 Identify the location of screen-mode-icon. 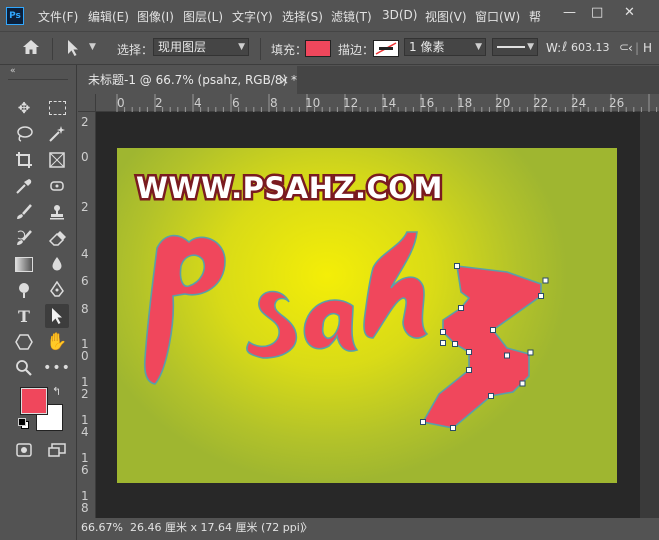
(57, 450).